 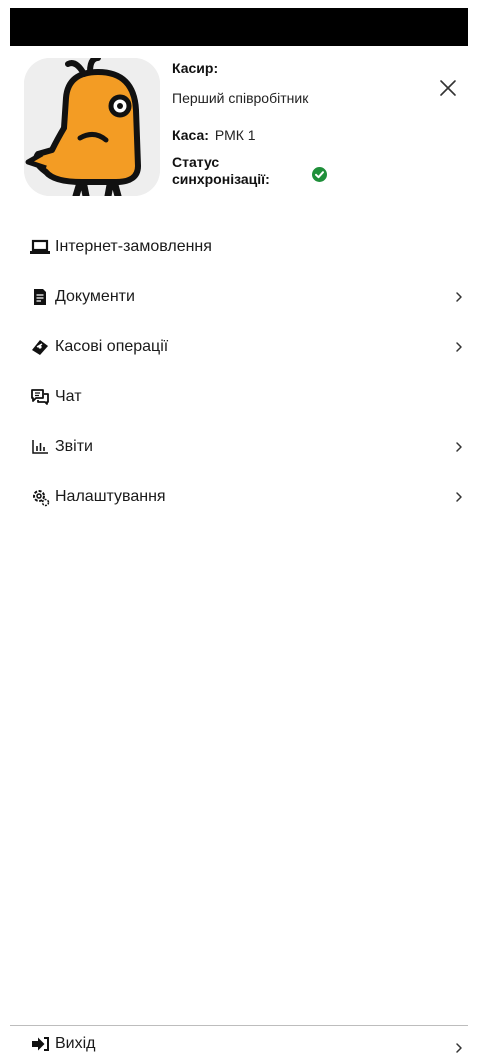 I want to click on close-icon, so click(x=448, y=88).